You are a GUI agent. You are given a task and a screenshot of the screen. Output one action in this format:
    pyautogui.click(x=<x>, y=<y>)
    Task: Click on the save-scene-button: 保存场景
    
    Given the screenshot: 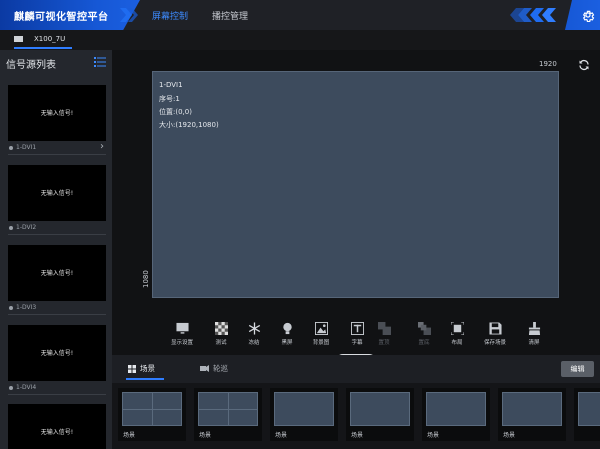 What is the action you would take?
    pyautogui.click(x=495, y=334)
    